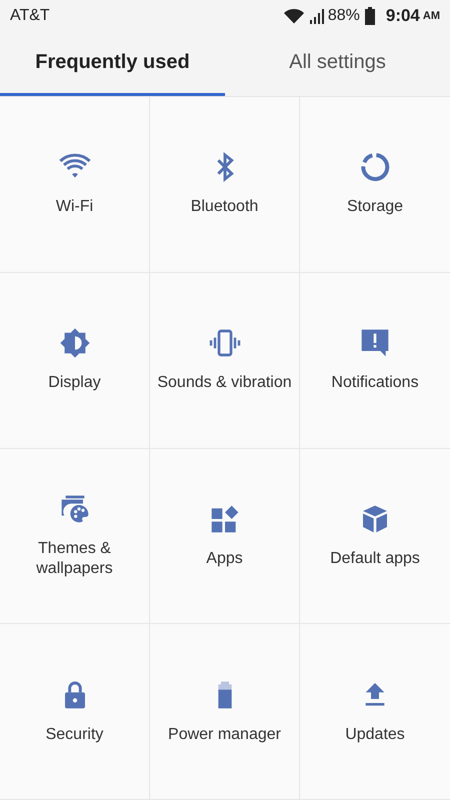 This screenshot has height=800, width=450. What do you see at coordinates (375, 185) in the screenshot?
I see `settings-tile: Storage` at bounding box center [375, 185].